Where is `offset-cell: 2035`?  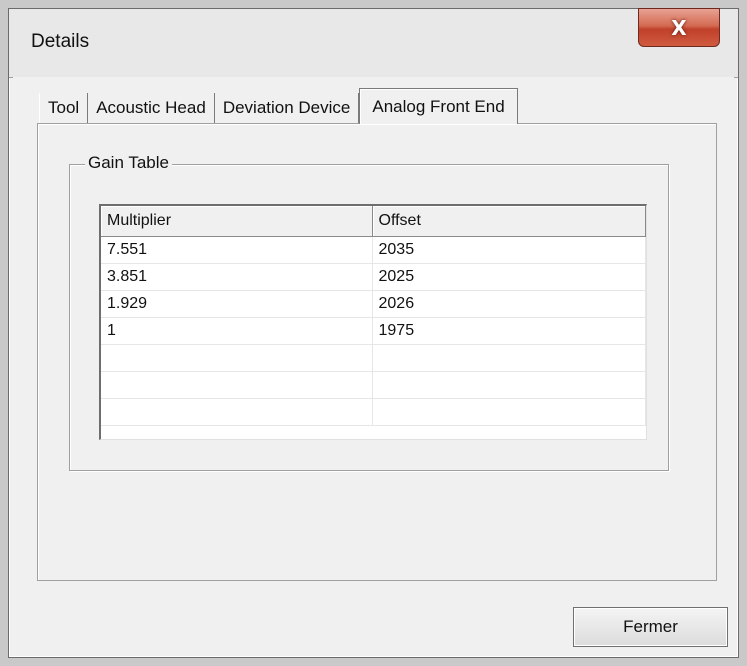
offset-cell: 2035 is located at coordinates (509, 250).